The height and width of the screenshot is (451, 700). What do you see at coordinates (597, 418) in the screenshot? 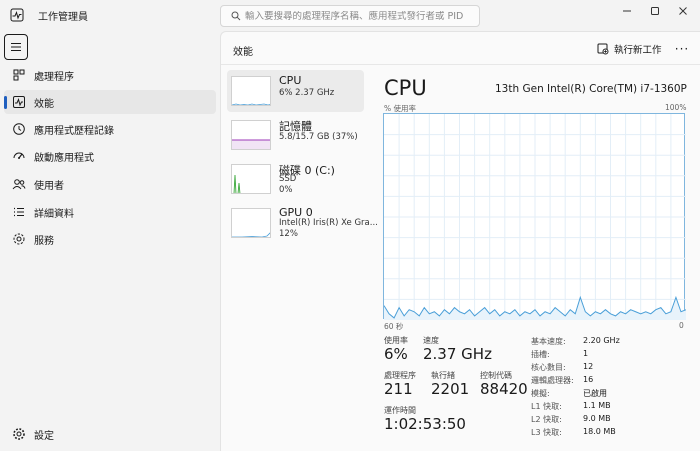
I see `spec-value: 9.0 MB` at bounding box center [597, 418].